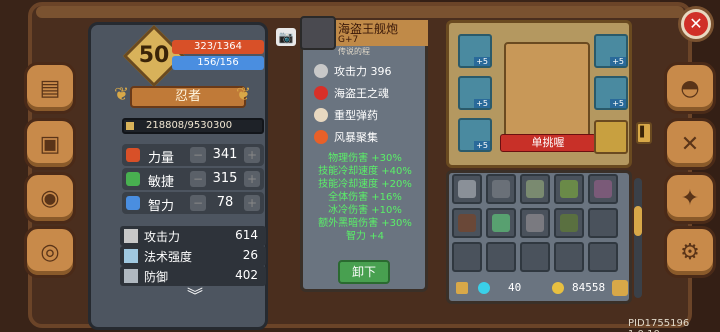  I want to click on attribute-row-strength: 力量 − 341 +, so click(193, 155).